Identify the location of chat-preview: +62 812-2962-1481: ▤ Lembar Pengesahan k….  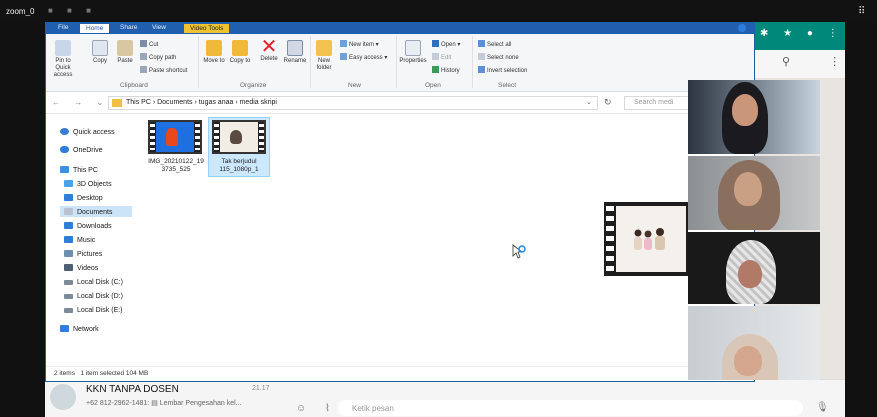
(164, 403).